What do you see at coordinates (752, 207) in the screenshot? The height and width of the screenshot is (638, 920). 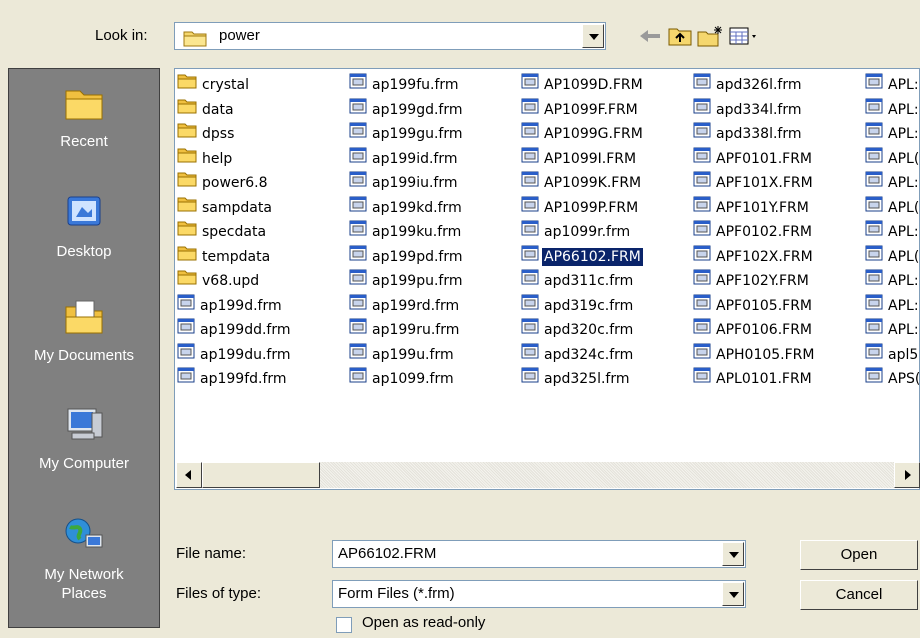 I see `file-item: APF101Y.FRM` at bounding box center [752, 207].